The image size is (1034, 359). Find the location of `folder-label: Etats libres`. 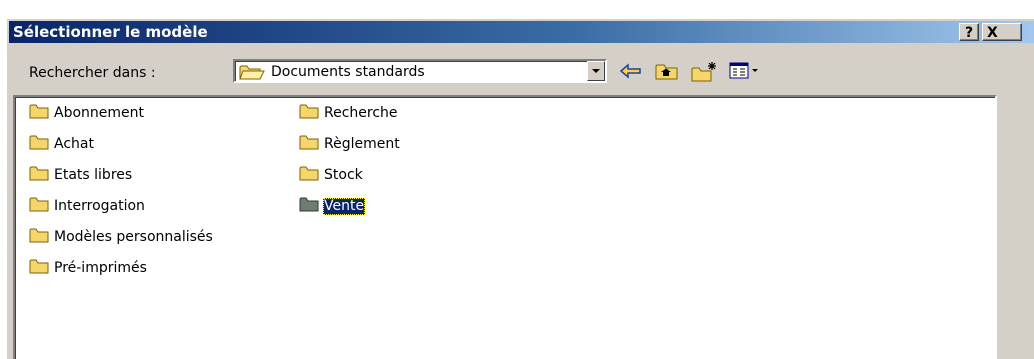

folder-label: Etats libres is located at coordinates (93, 174).